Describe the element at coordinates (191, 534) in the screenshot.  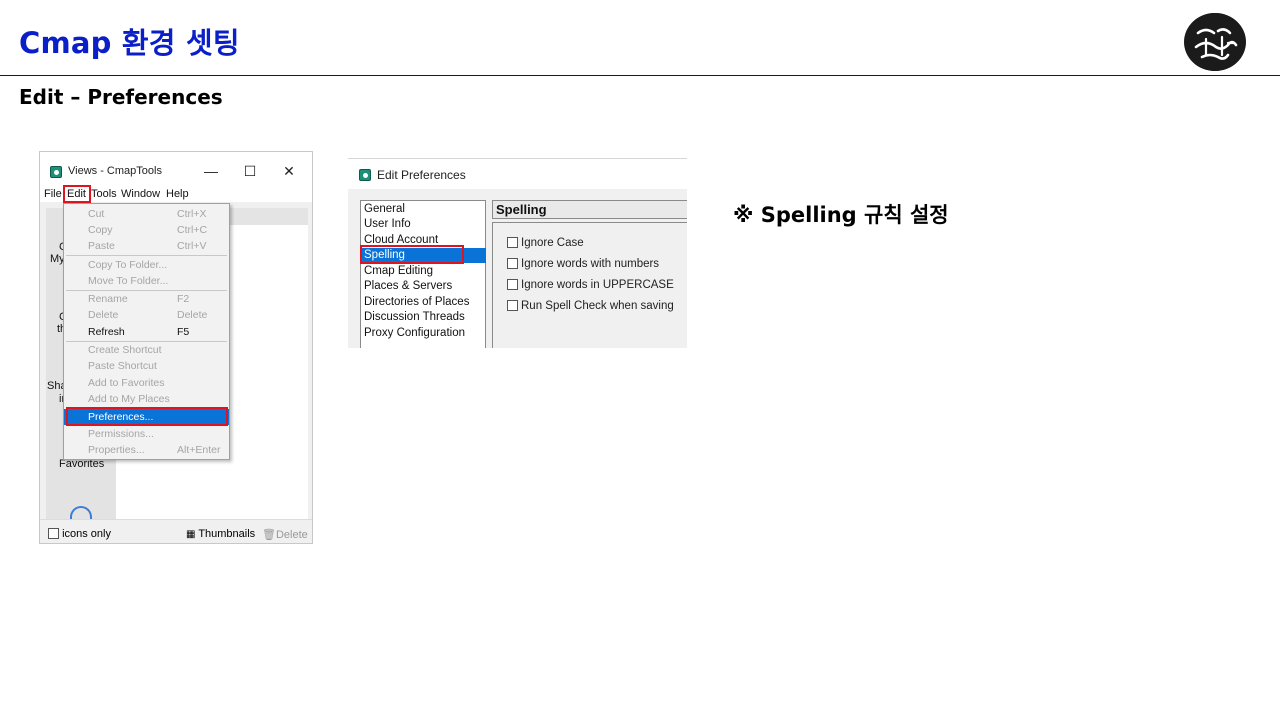
I see `thumbnails-icon: ▦` at that location.